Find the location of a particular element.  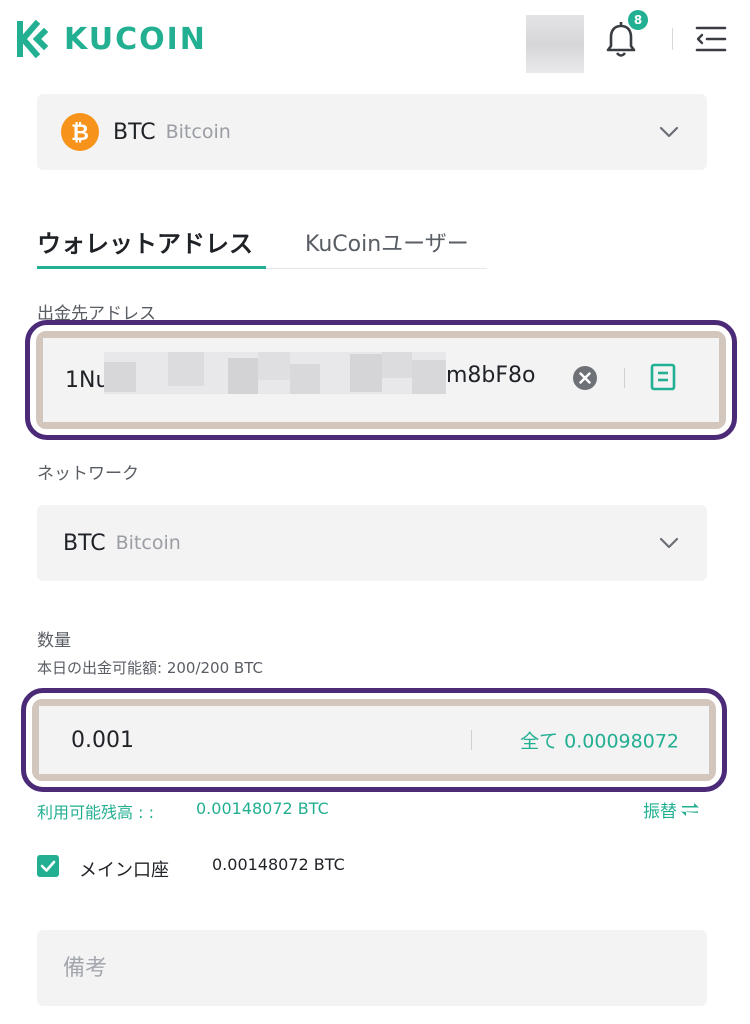

amount-input: 0.001 全て 0.00098072 is located at coordinates (374, 740).